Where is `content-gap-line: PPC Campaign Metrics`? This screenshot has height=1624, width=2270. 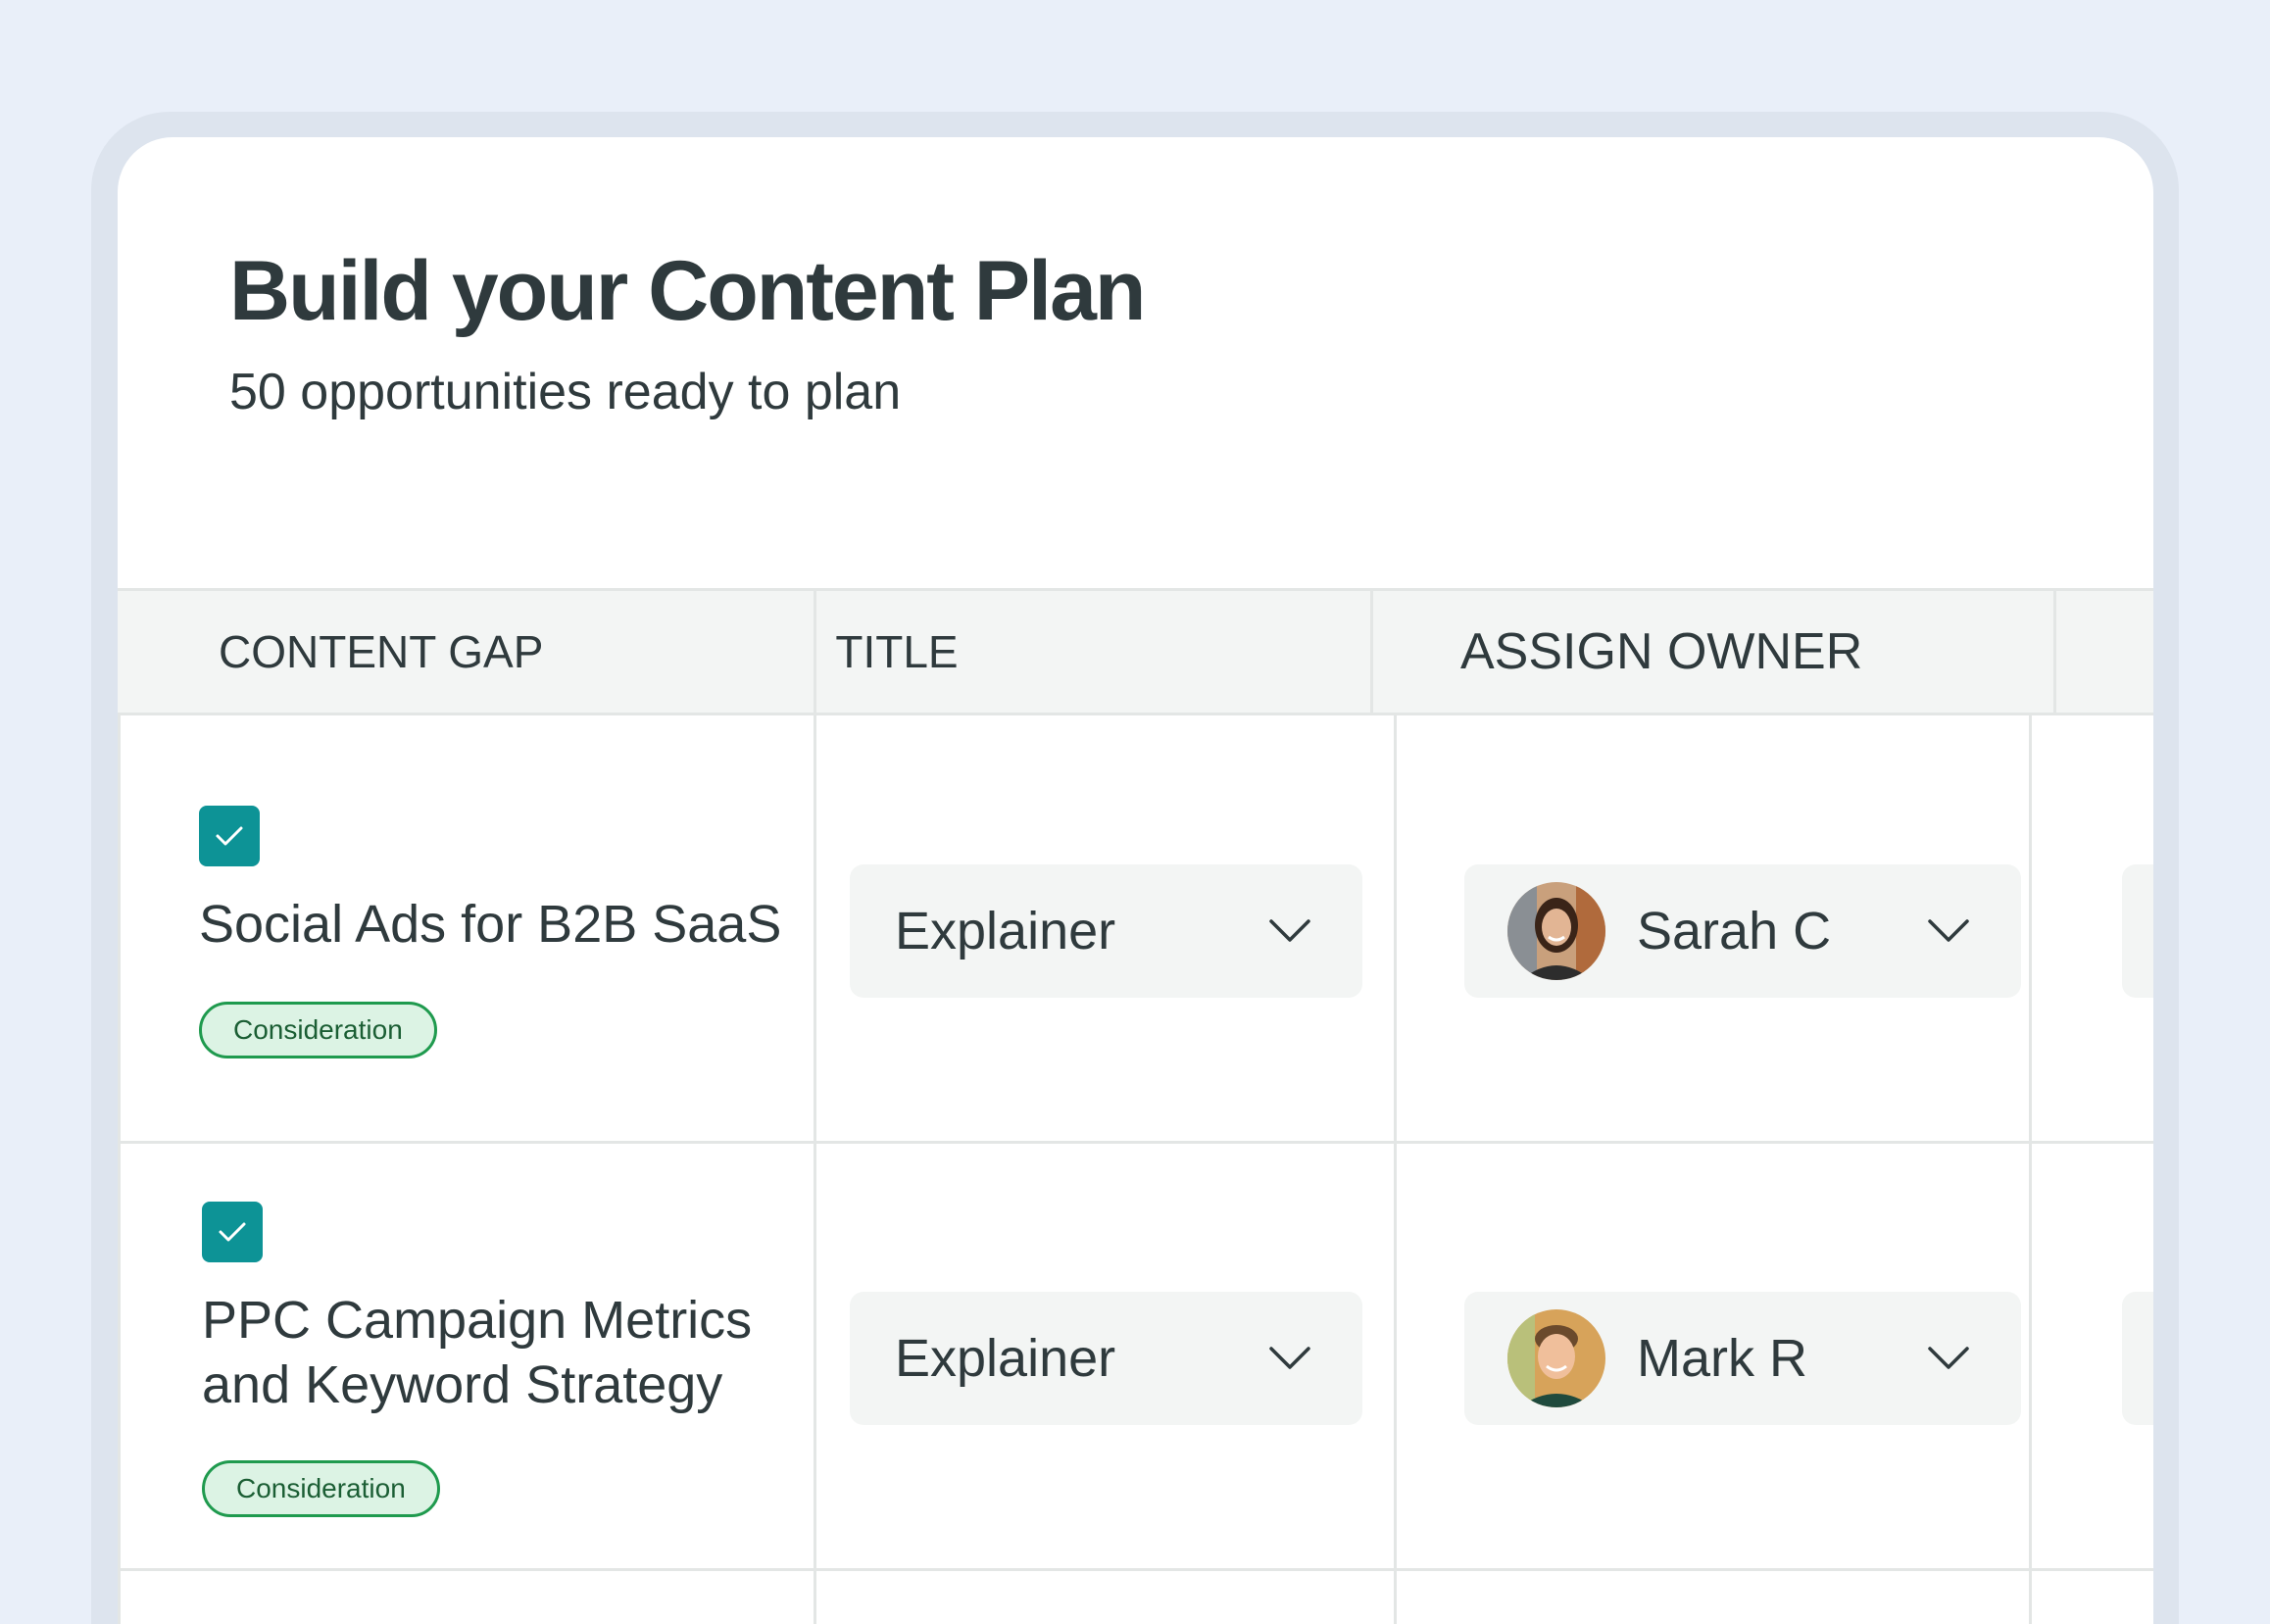
content-gap-line: PPC Campaign Metrics is located at coordinates (477, 1321).